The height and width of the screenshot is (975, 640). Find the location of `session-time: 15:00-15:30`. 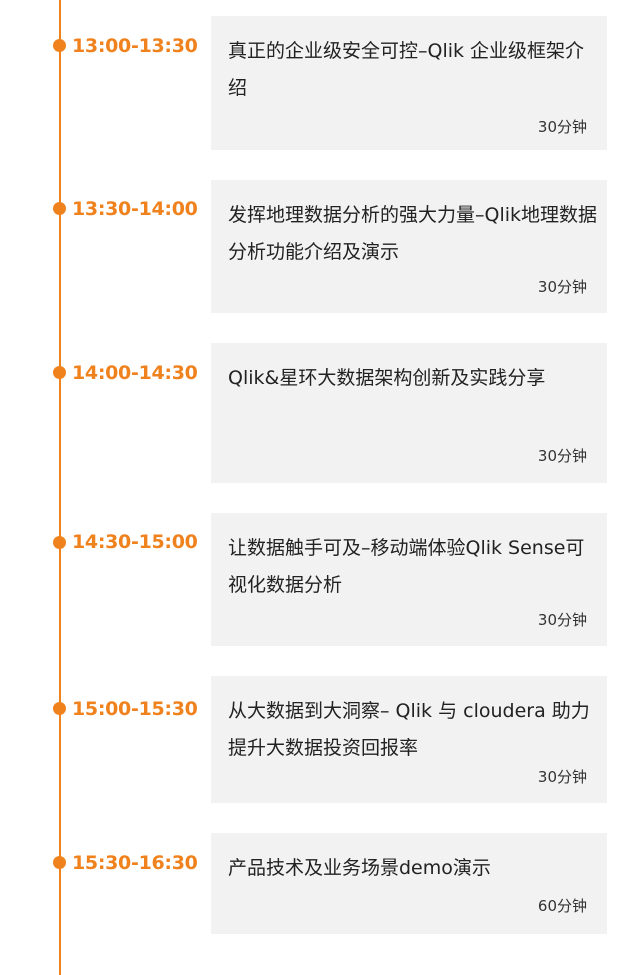

session-time: 15:00-15:30 is located at coordinates (135, 709).